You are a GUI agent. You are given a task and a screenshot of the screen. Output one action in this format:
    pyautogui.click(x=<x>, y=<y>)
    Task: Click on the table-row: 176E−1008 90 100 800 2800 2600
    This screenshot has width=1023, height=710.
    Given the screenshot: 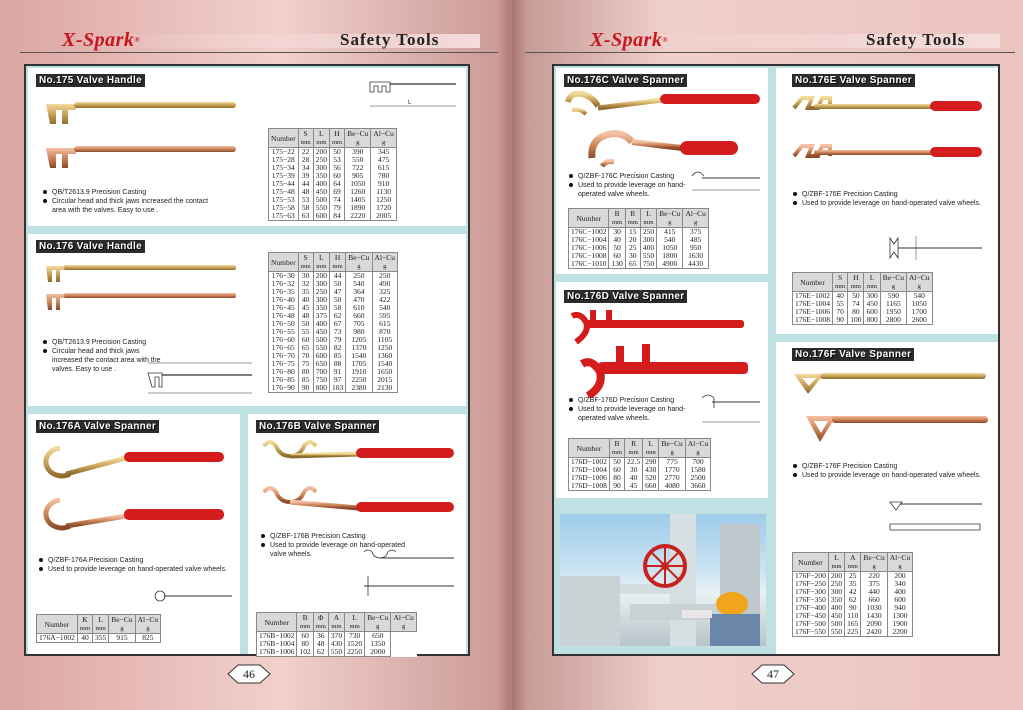 What is the action you would take?
    pyautogui.click(x=862, y=320)
    